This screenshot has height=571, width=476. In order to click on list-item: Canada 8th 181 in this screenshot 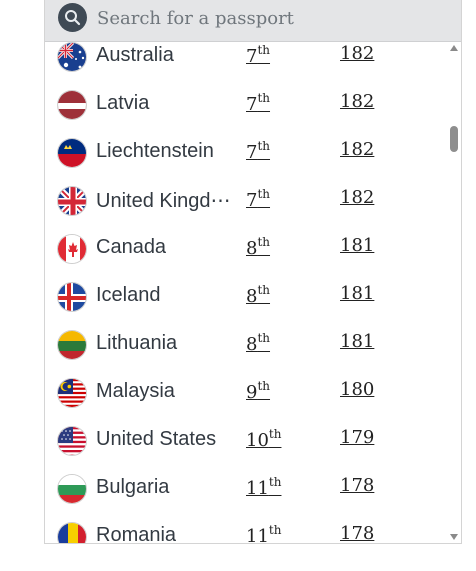, I will do `click(246, 251)`.